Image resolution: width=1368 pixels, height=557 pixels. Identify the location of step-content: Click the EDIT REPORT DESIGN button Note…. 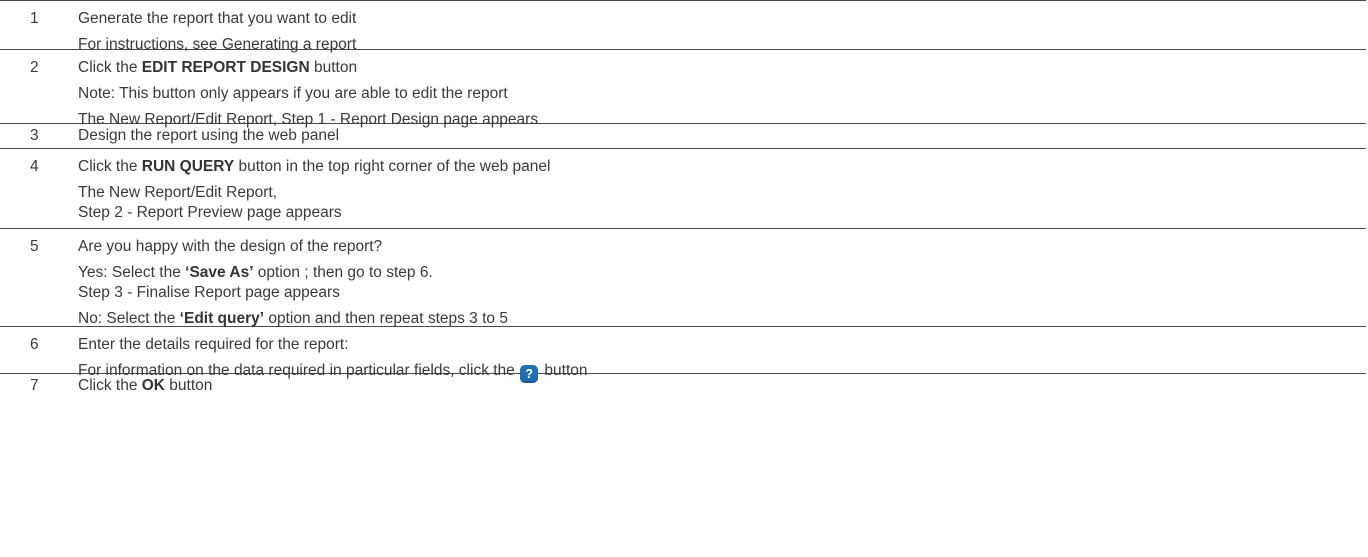
(722, 89).